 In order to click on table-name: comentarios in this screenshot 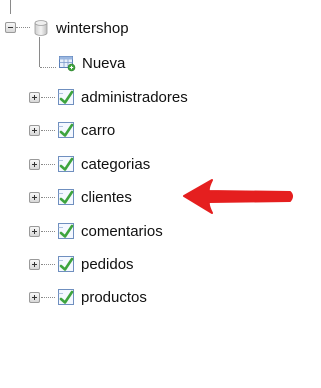, I will do `click(122, 231)`.